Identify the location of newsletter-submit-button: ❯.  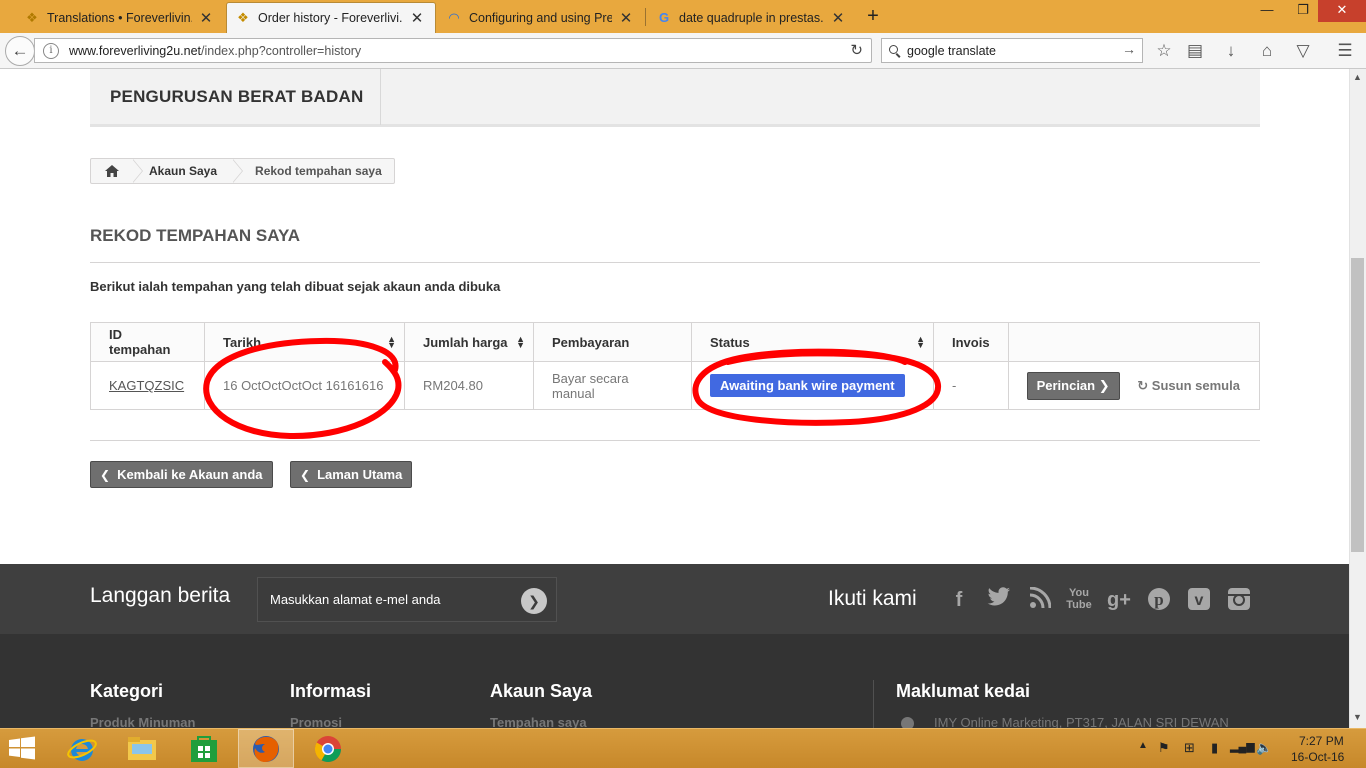
(534, 601).